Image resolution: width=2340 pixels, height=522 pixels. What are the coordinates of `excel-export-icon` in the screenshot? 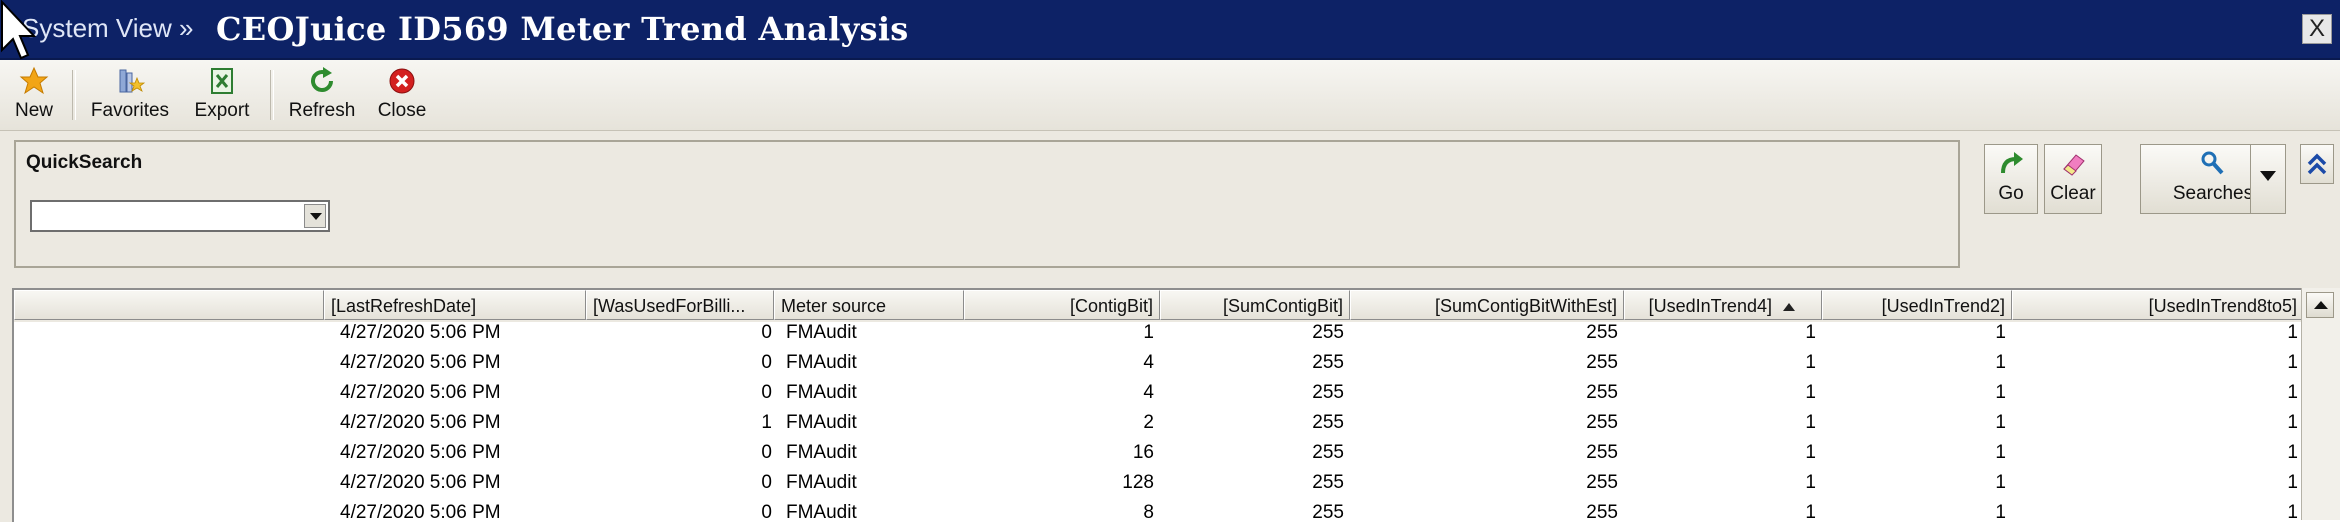 It's located at (222, 81).